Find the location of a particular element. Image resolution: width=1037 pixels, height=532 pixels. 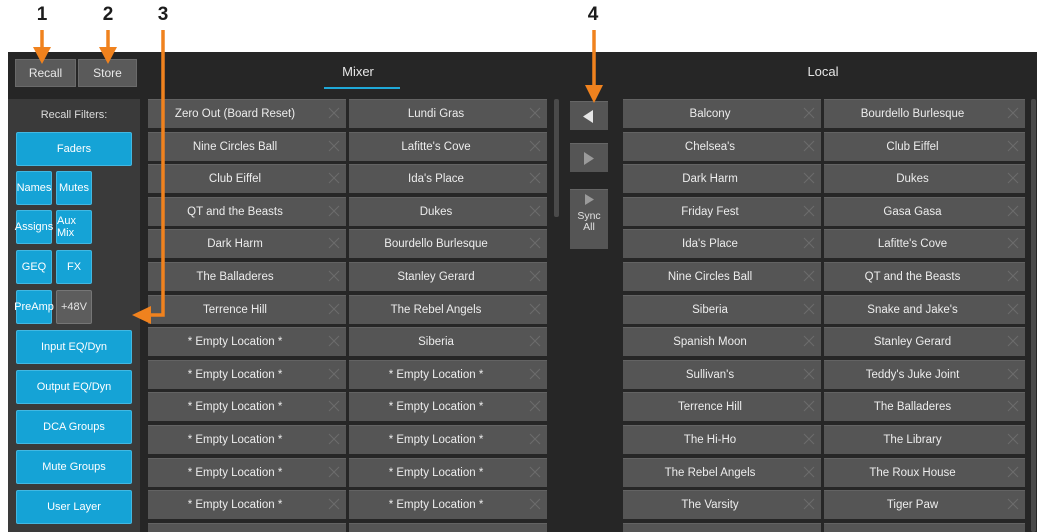

mixer-list-item: Nine Circles Ball is located at coordinates (247, 146).